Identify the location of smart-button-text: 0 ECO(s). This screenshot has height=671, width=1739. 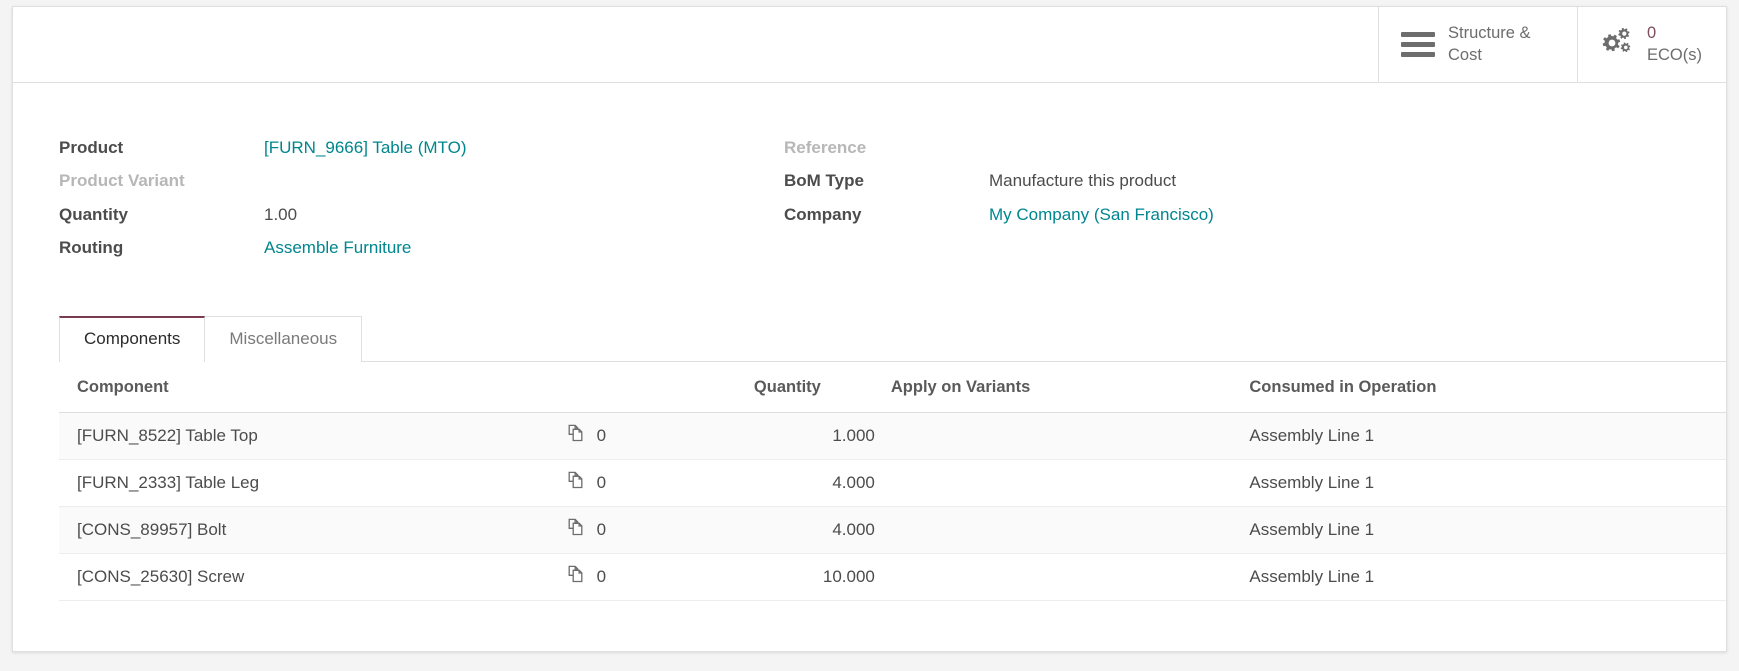
(1674, 44).